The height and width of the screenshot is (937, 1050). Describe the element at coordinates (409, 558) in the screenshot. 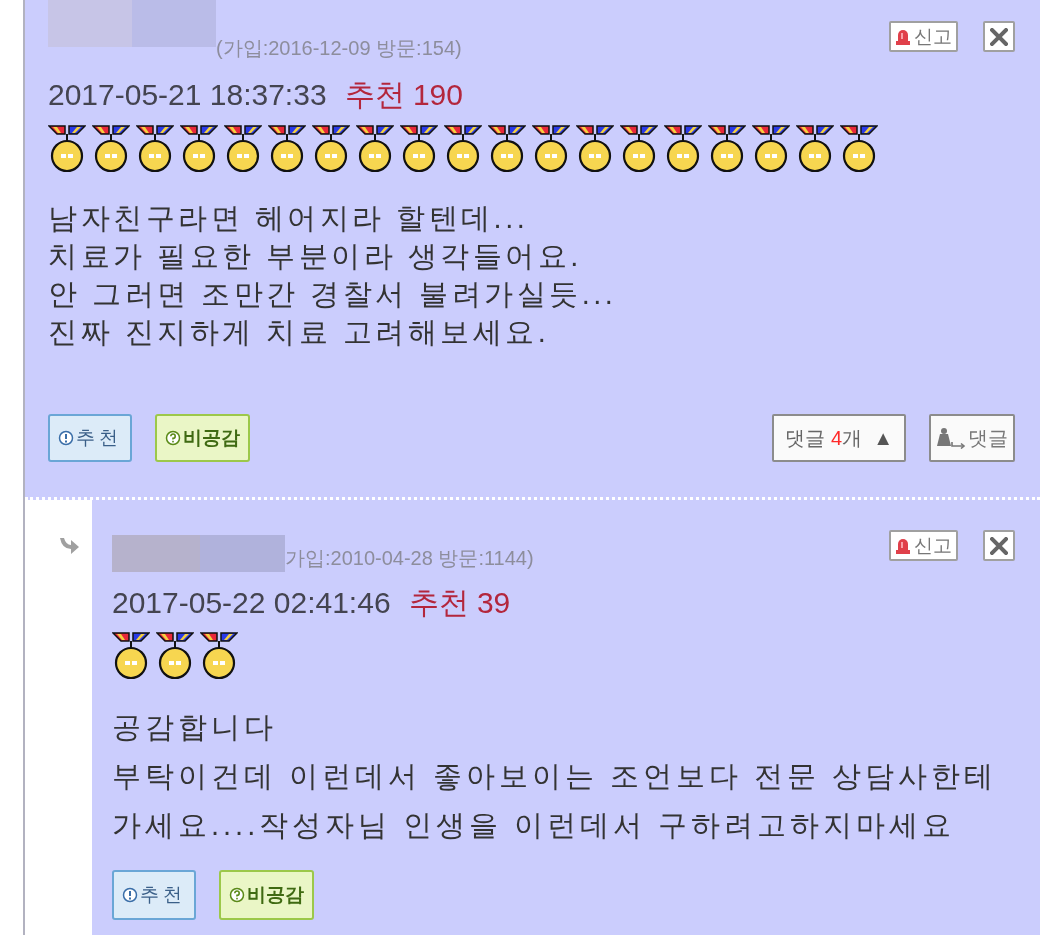

I see `join-info: 가입:2010-04-28 방문:1144)` at that location.